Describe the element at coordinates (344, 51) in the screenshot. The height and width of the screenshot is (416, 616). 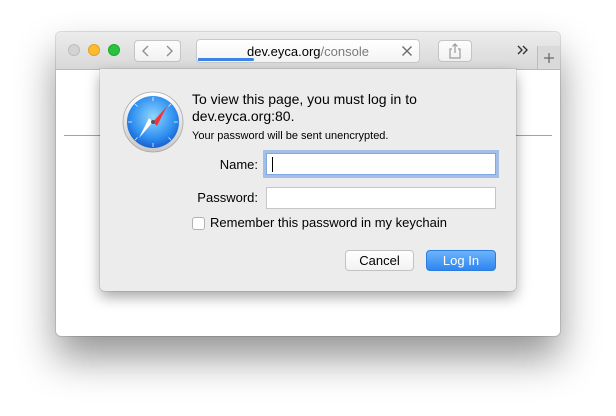
I see `address-path: /console` at that location.